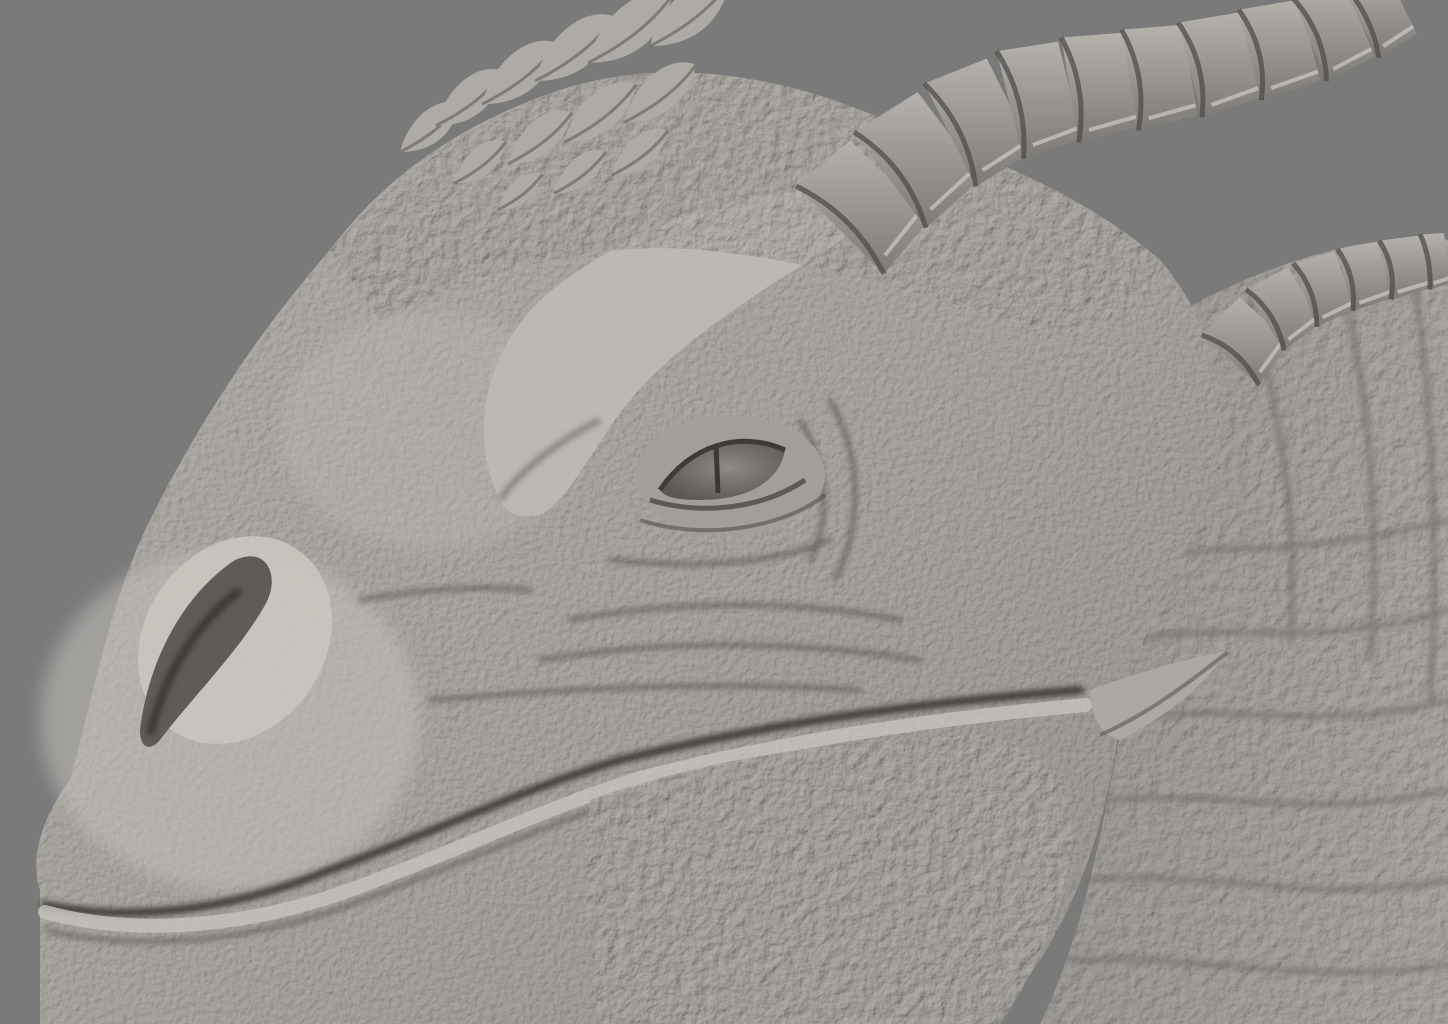 This screenshot has height=1024, width=1448. I want to click on eye, so click(731, 475).